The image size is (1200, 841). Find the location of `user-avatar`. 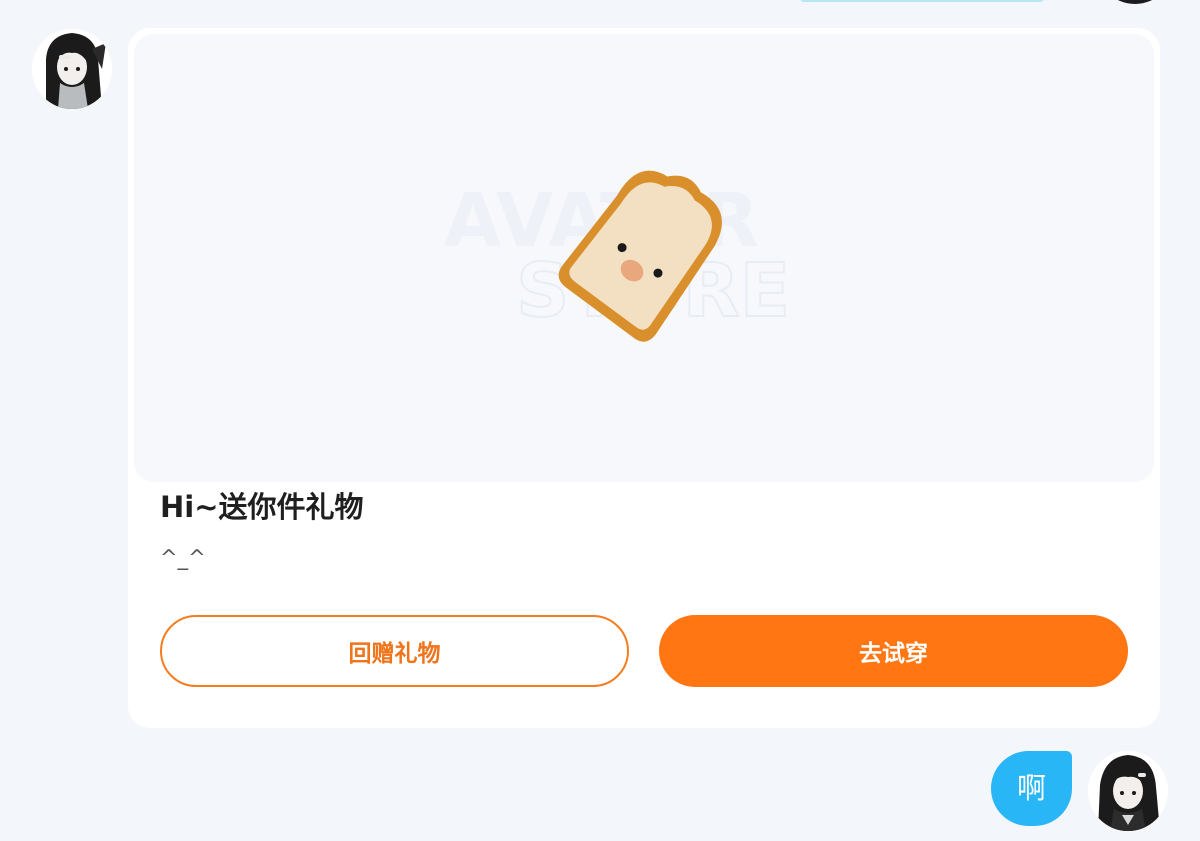

user-avatar is located at coordinates (1128, 791).